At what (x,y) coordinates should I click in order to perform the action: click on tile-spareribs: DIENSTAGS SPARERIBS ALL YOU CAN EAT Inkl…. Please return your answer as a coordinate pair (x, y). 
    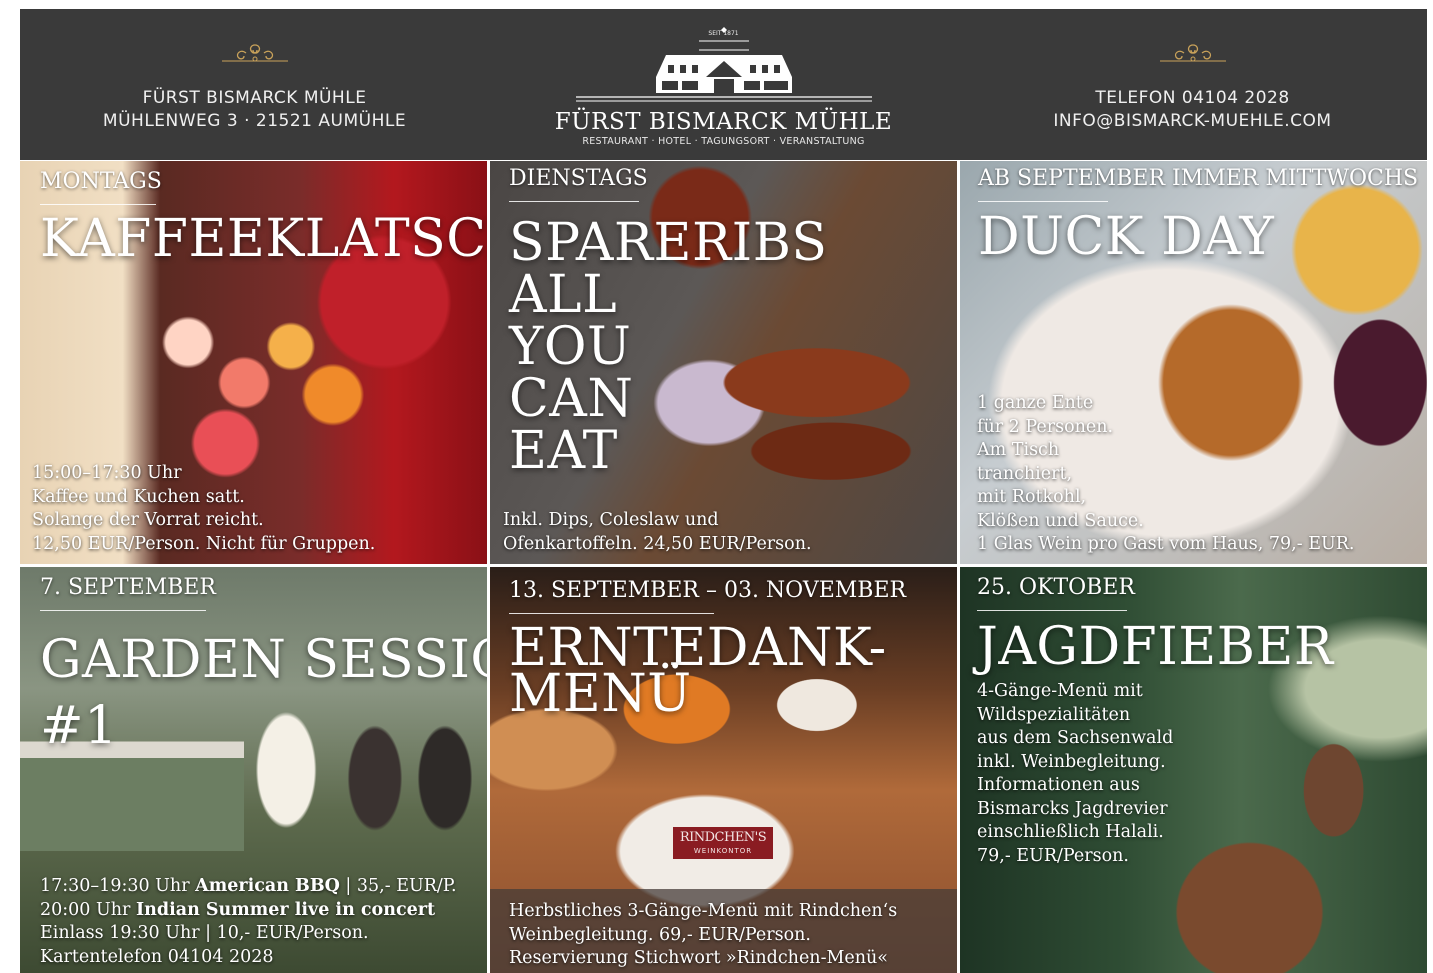
    Looking at the image, I should click on (723, 362).